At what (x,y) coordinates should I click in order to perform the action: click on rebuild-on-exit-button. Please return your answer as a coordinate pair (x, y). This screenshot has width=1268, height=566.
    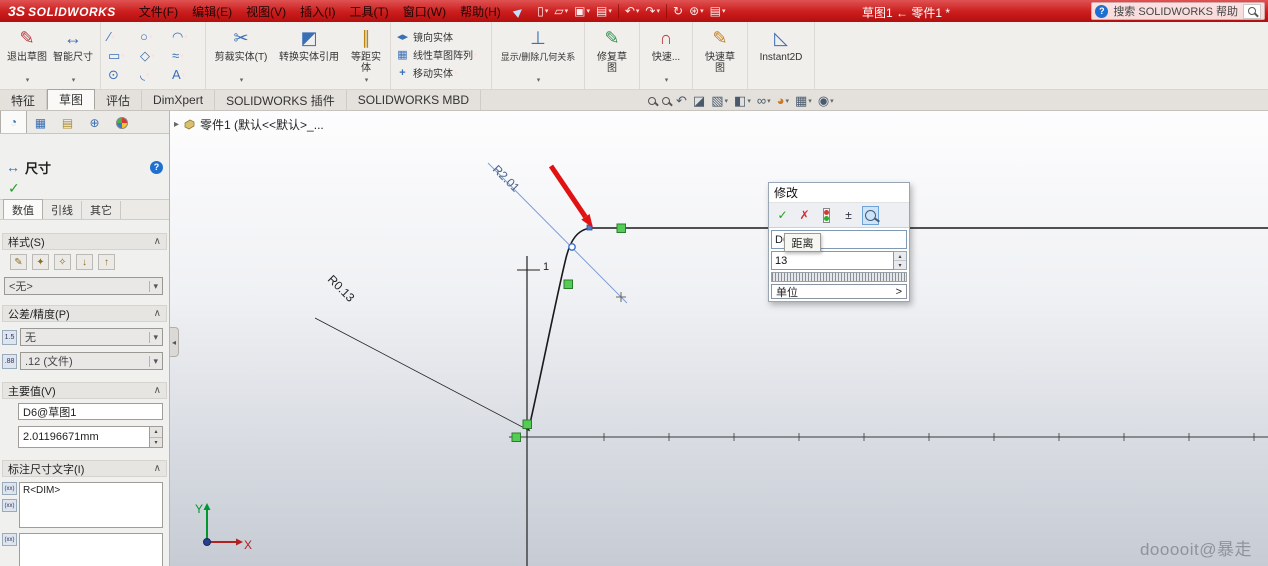
    Looking at the image, I should click on (826, 215).